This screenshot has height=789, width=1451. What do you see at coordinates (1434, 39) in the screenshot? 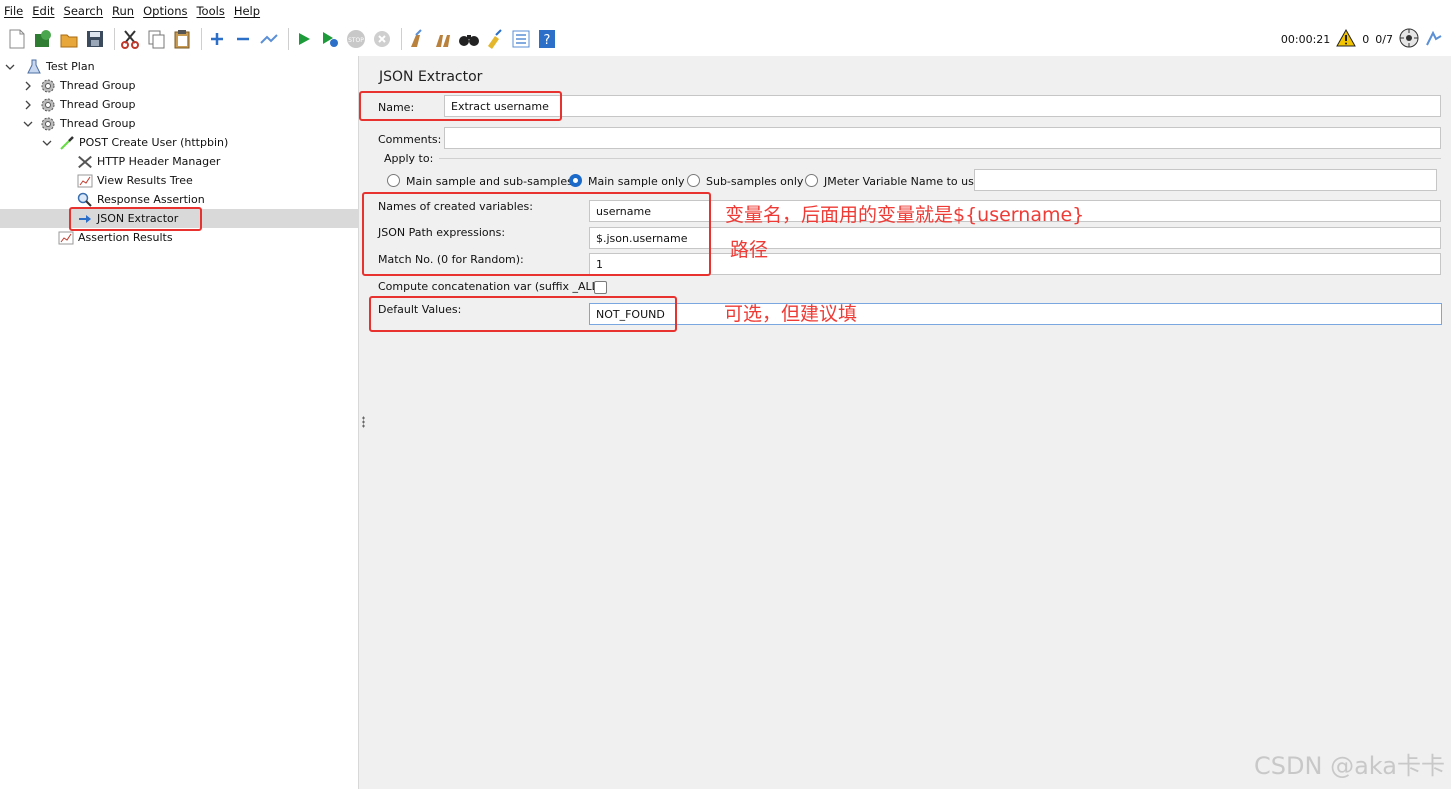
I see `log-viewer-icon` at bounding box center [1434, 39].